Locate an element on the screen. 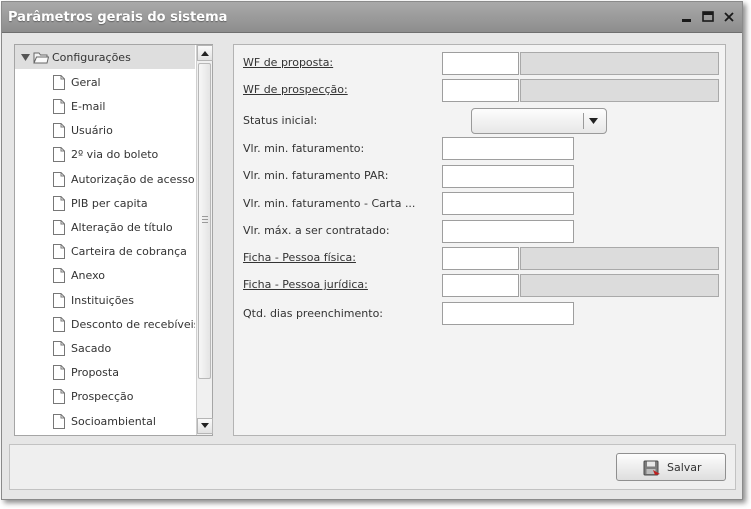 Image resolution: width=751 pixels, height=509 pixels. tree-item-geral: Geral is located at coordinates (105, 82).